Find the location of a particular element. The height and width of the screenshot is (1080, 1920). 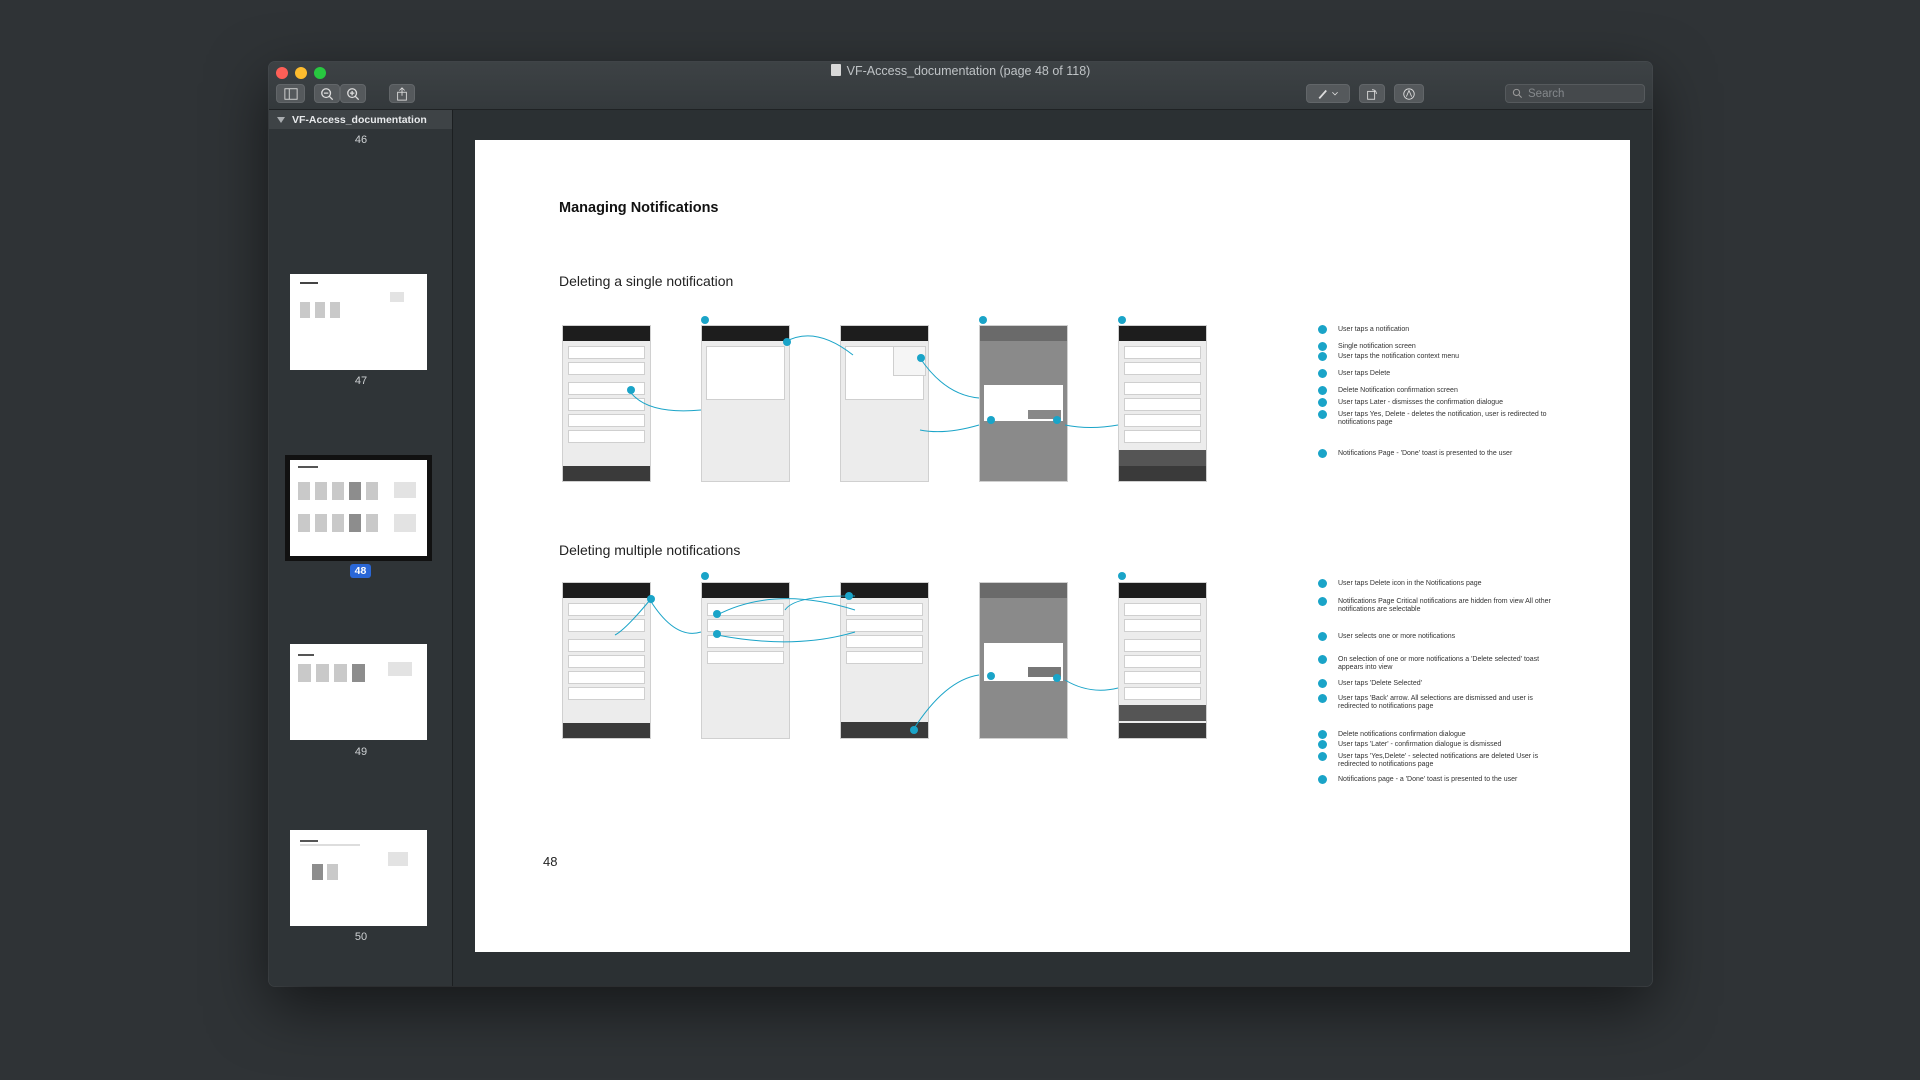

flow-connectors is located at coordinates (866, 533).